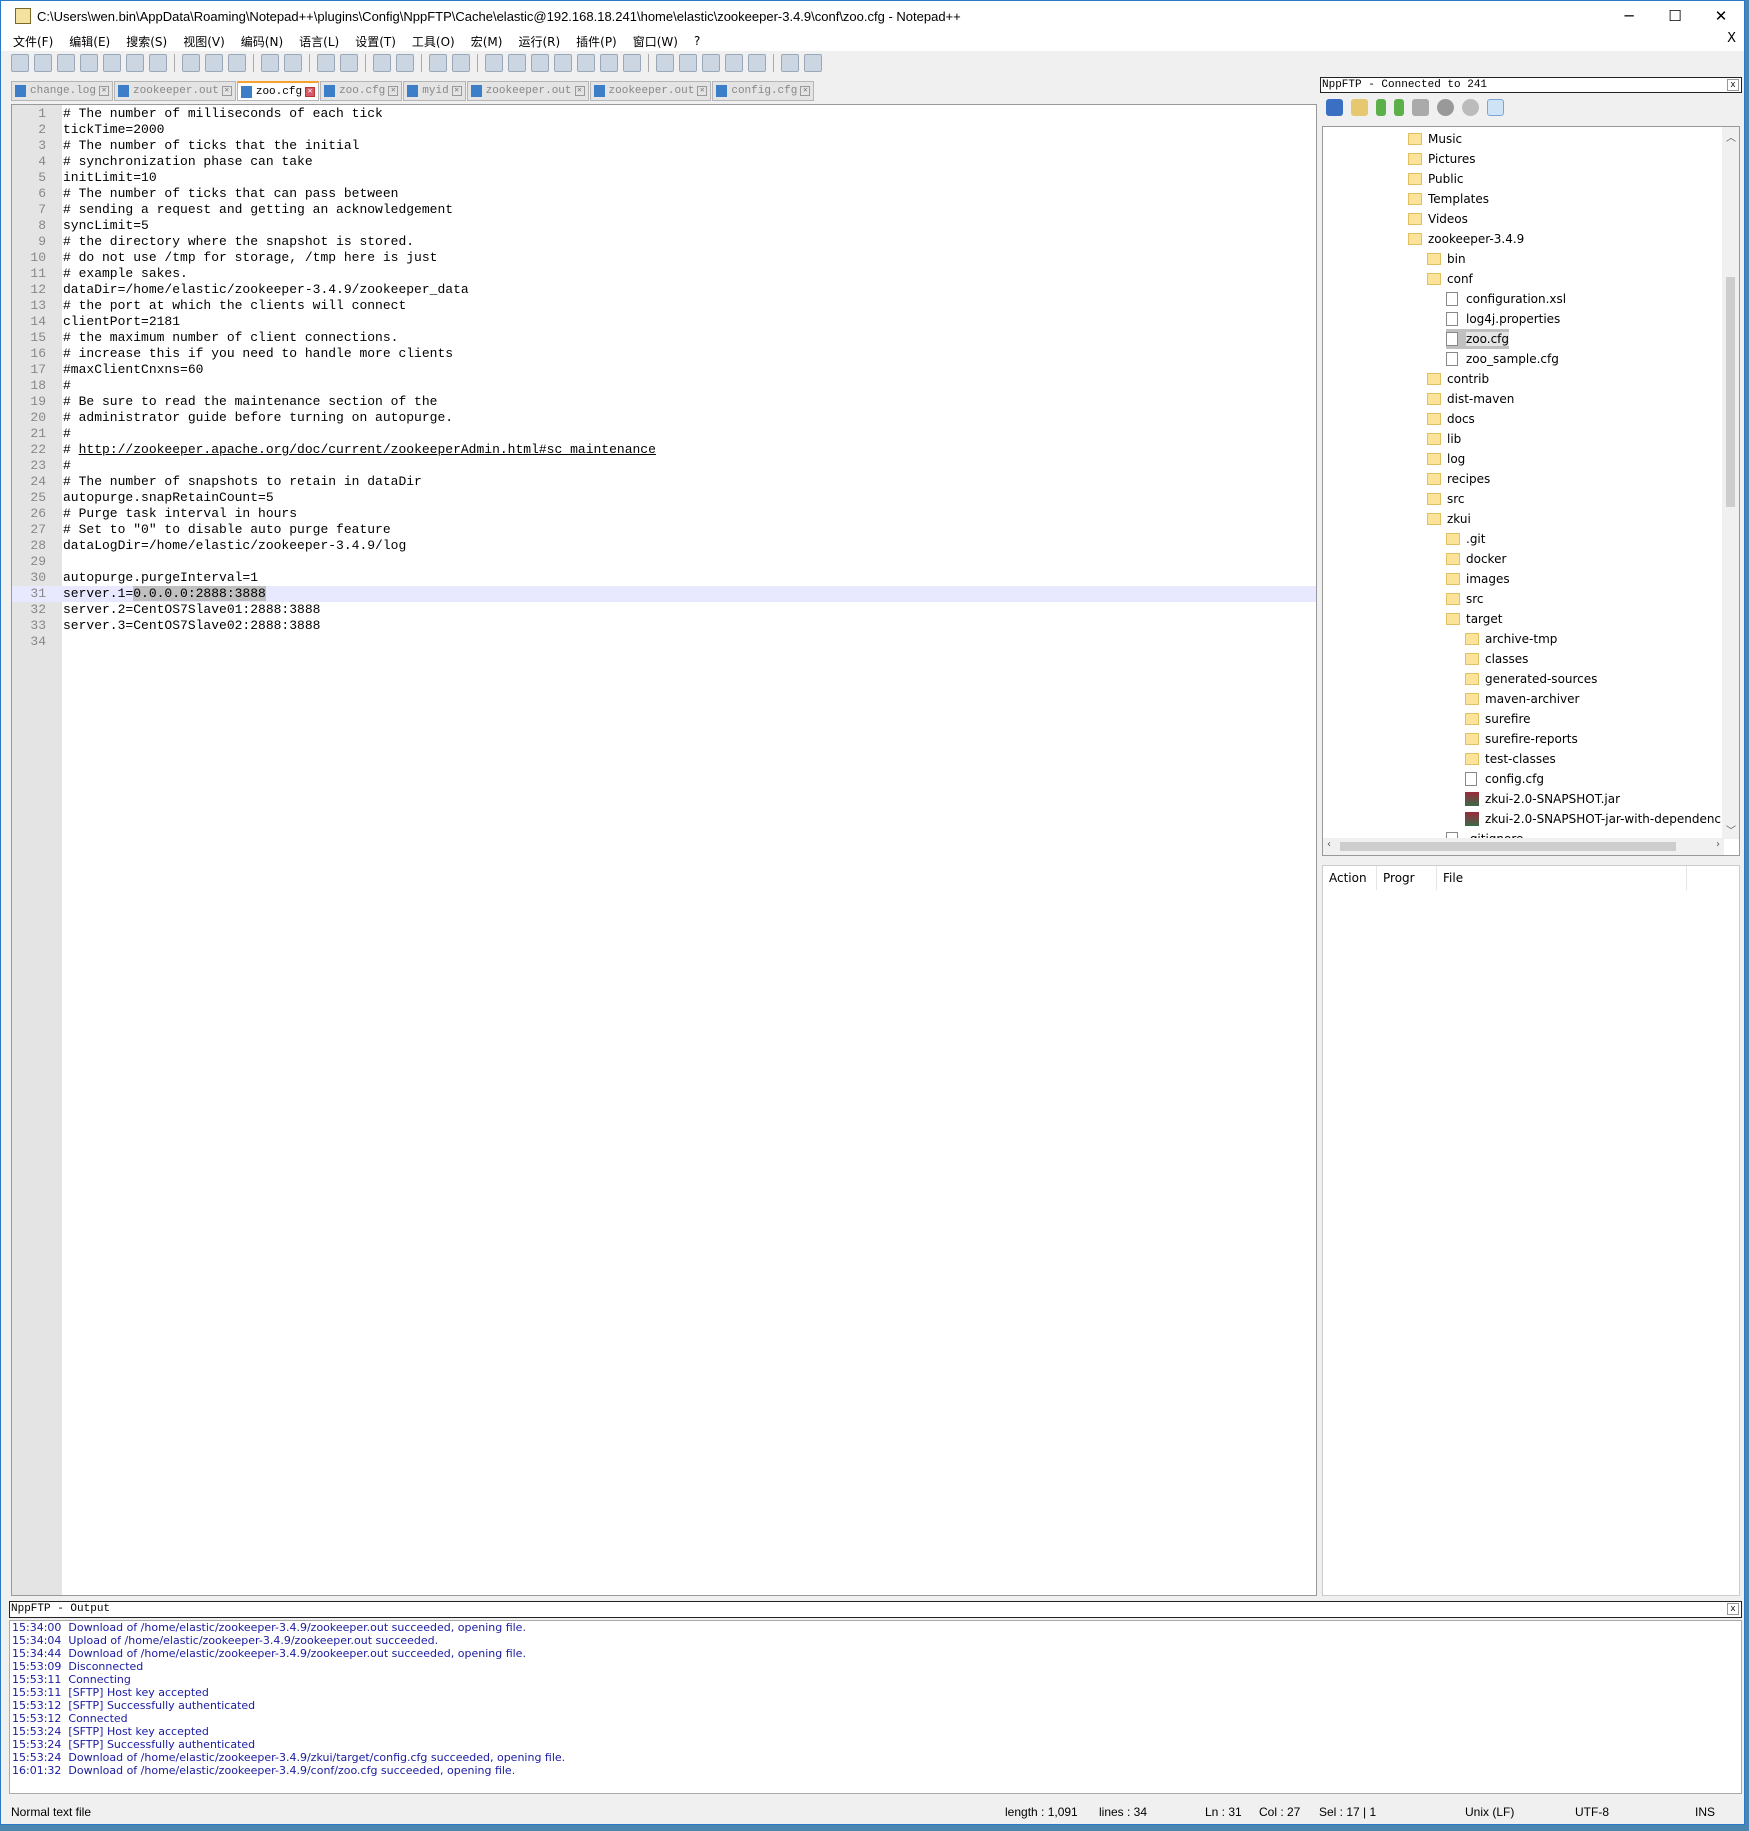 Image resolution: width=1749 pixels, height=1831 pixels. Describe the element at coordinates (89, 63) in the screenshot. I see `save-all-icon` at that location.